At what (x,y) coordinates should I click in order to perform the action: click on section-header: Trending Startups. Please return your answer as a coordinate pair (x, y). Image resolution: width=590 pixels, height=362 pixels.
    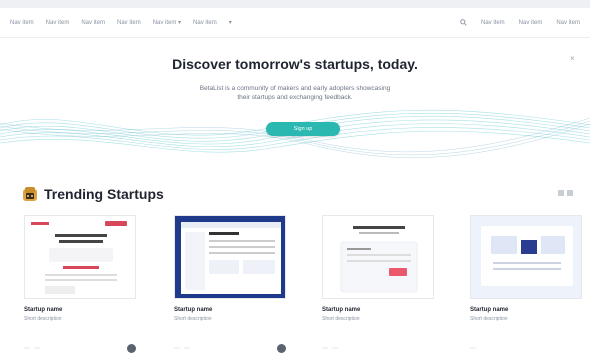
    Looking at the image, I should click on (93, 194).